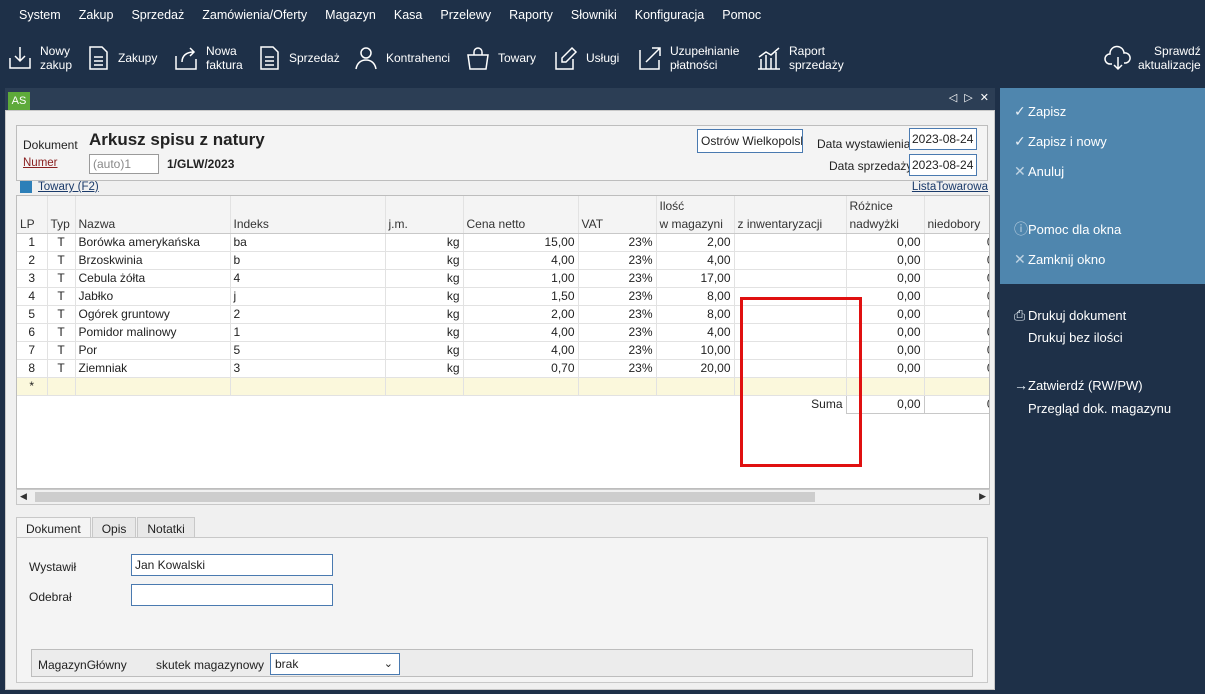  I want to click on cell-indeks: 5, so click(308, 350).